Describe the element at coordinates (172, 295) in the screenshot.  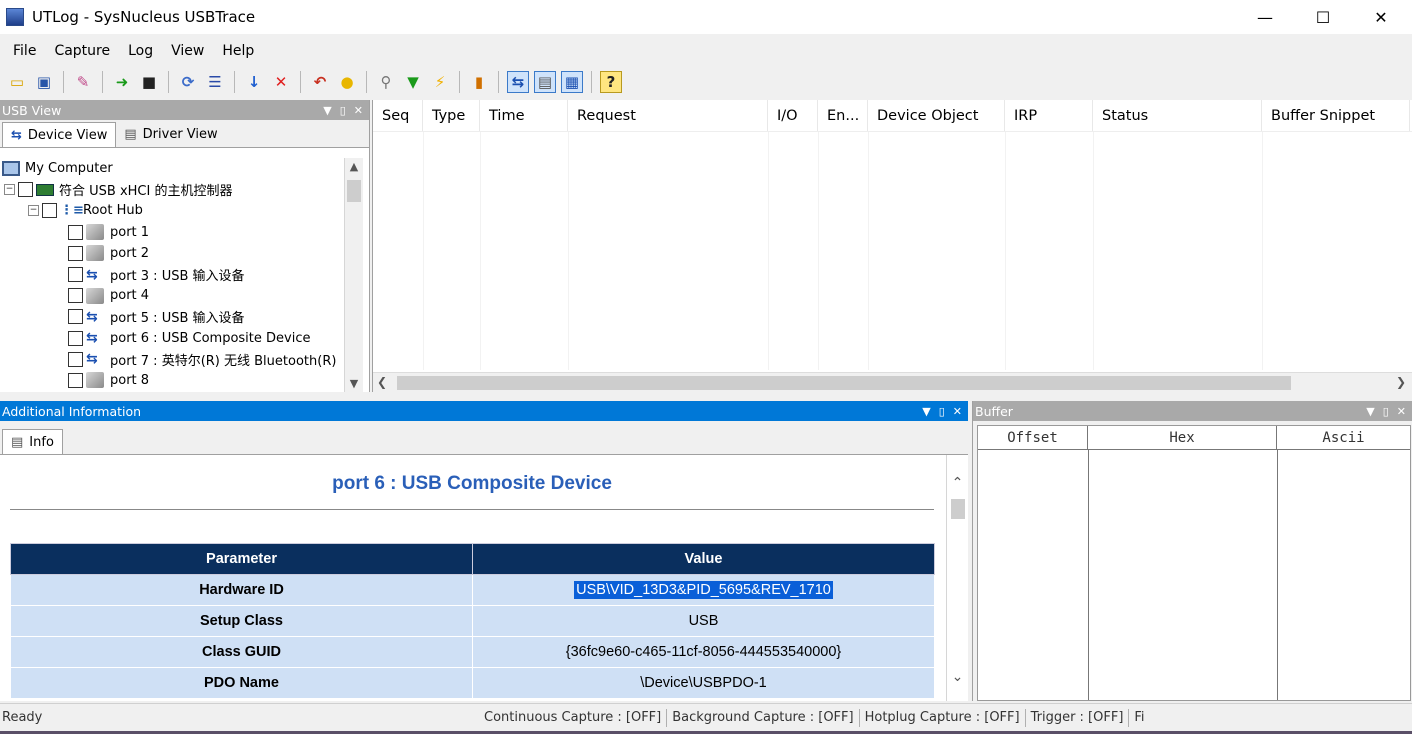
I see `tree-item: port 4` at that location.